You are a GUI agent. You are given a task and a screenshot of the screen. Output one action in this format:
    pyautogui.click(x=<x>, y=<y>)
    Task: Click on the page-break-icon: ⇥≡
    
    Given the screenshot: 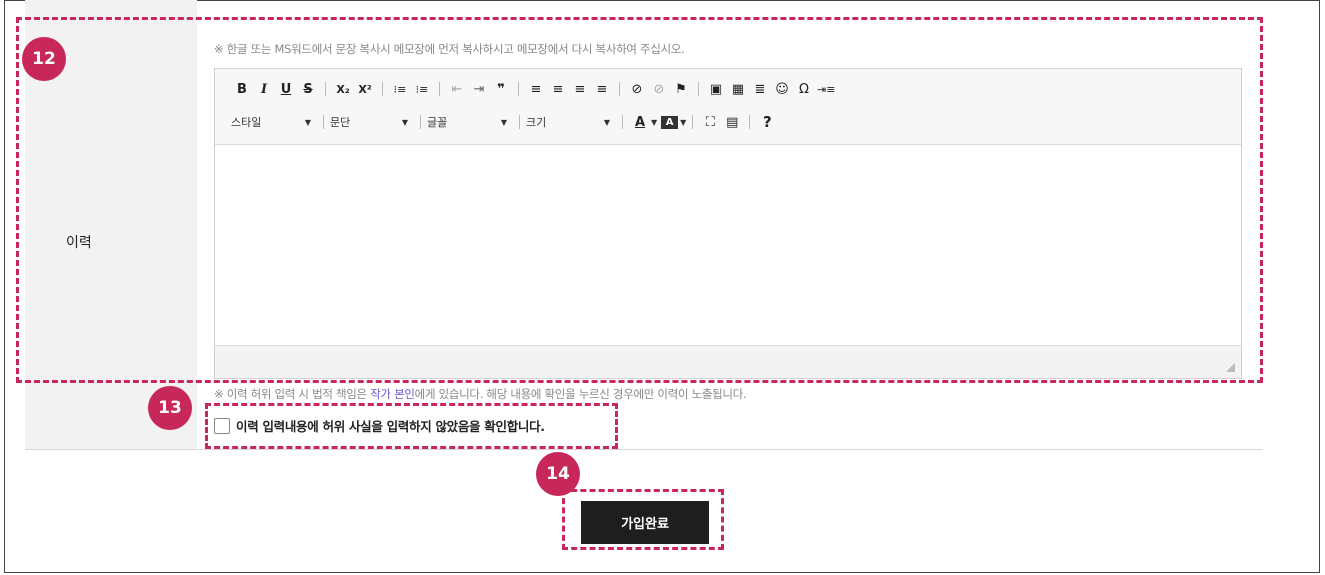 What is the action you would take?
    pyautogui.click(x=826, y=89)
    